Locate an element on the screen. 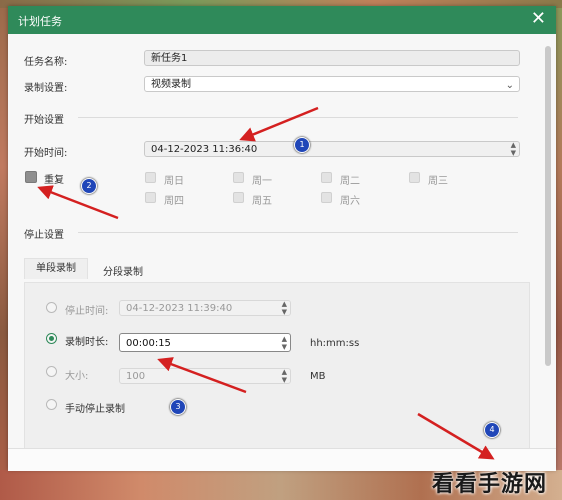  watermark-logo: 看看手游网 is located at coordinates (496, 481).